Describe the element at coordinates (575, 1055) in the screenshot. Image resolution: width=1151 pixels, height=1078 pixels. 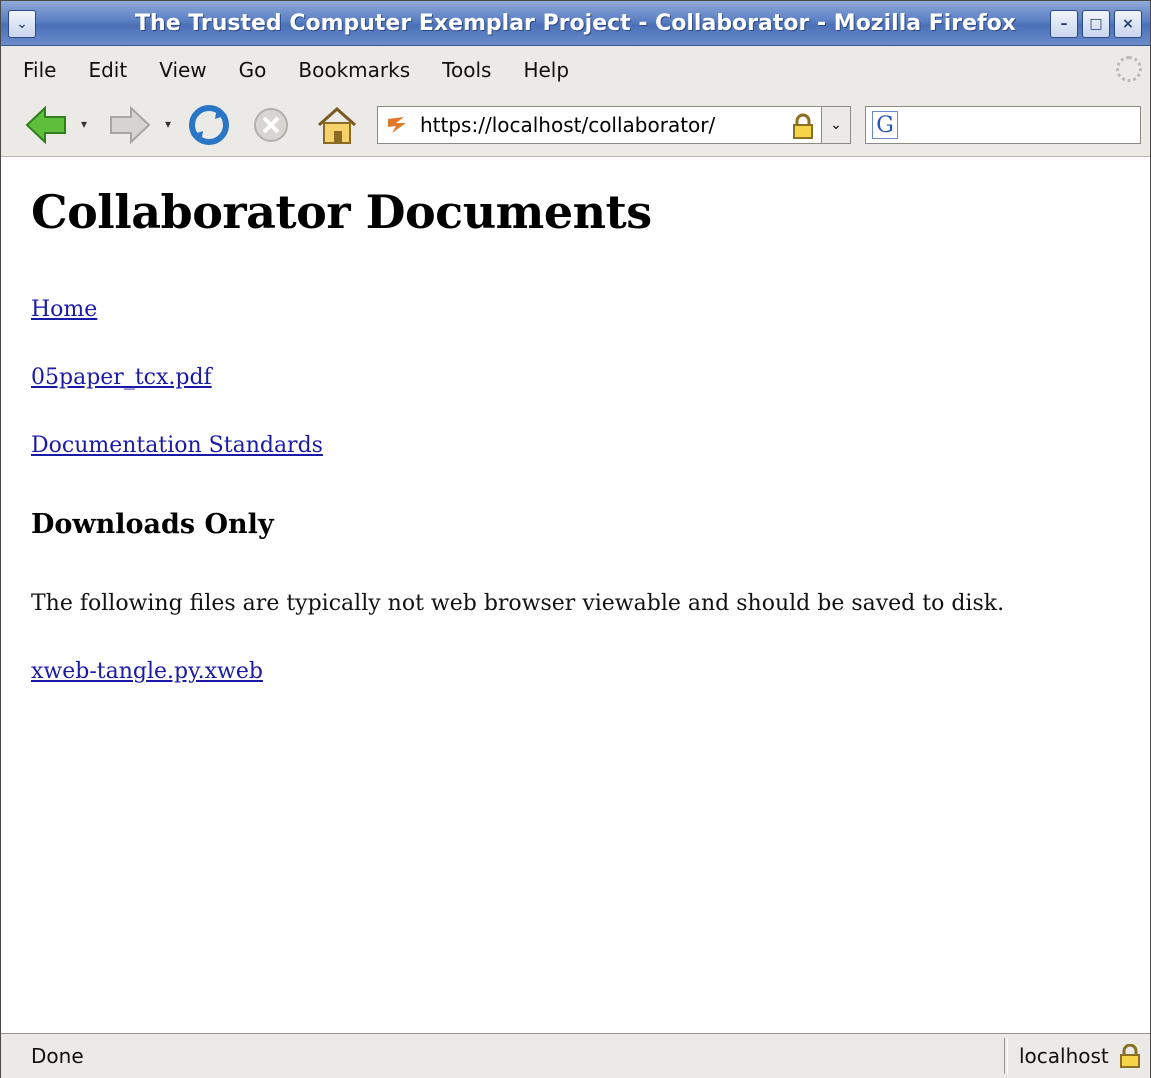
I see `status-bar: Done localhost` at that location.